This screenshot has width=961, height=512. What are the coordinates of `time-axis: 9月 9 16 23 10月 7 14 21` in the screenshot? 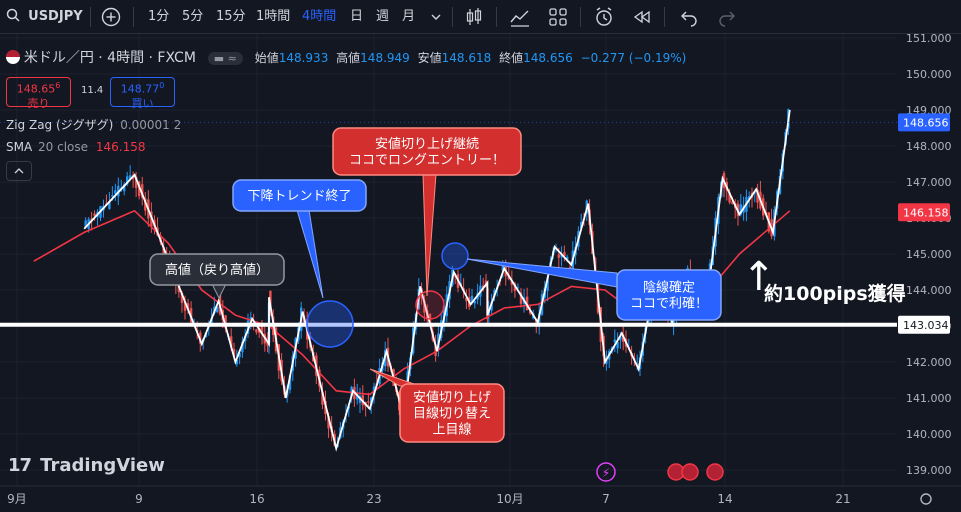 It's located at (480, 495).